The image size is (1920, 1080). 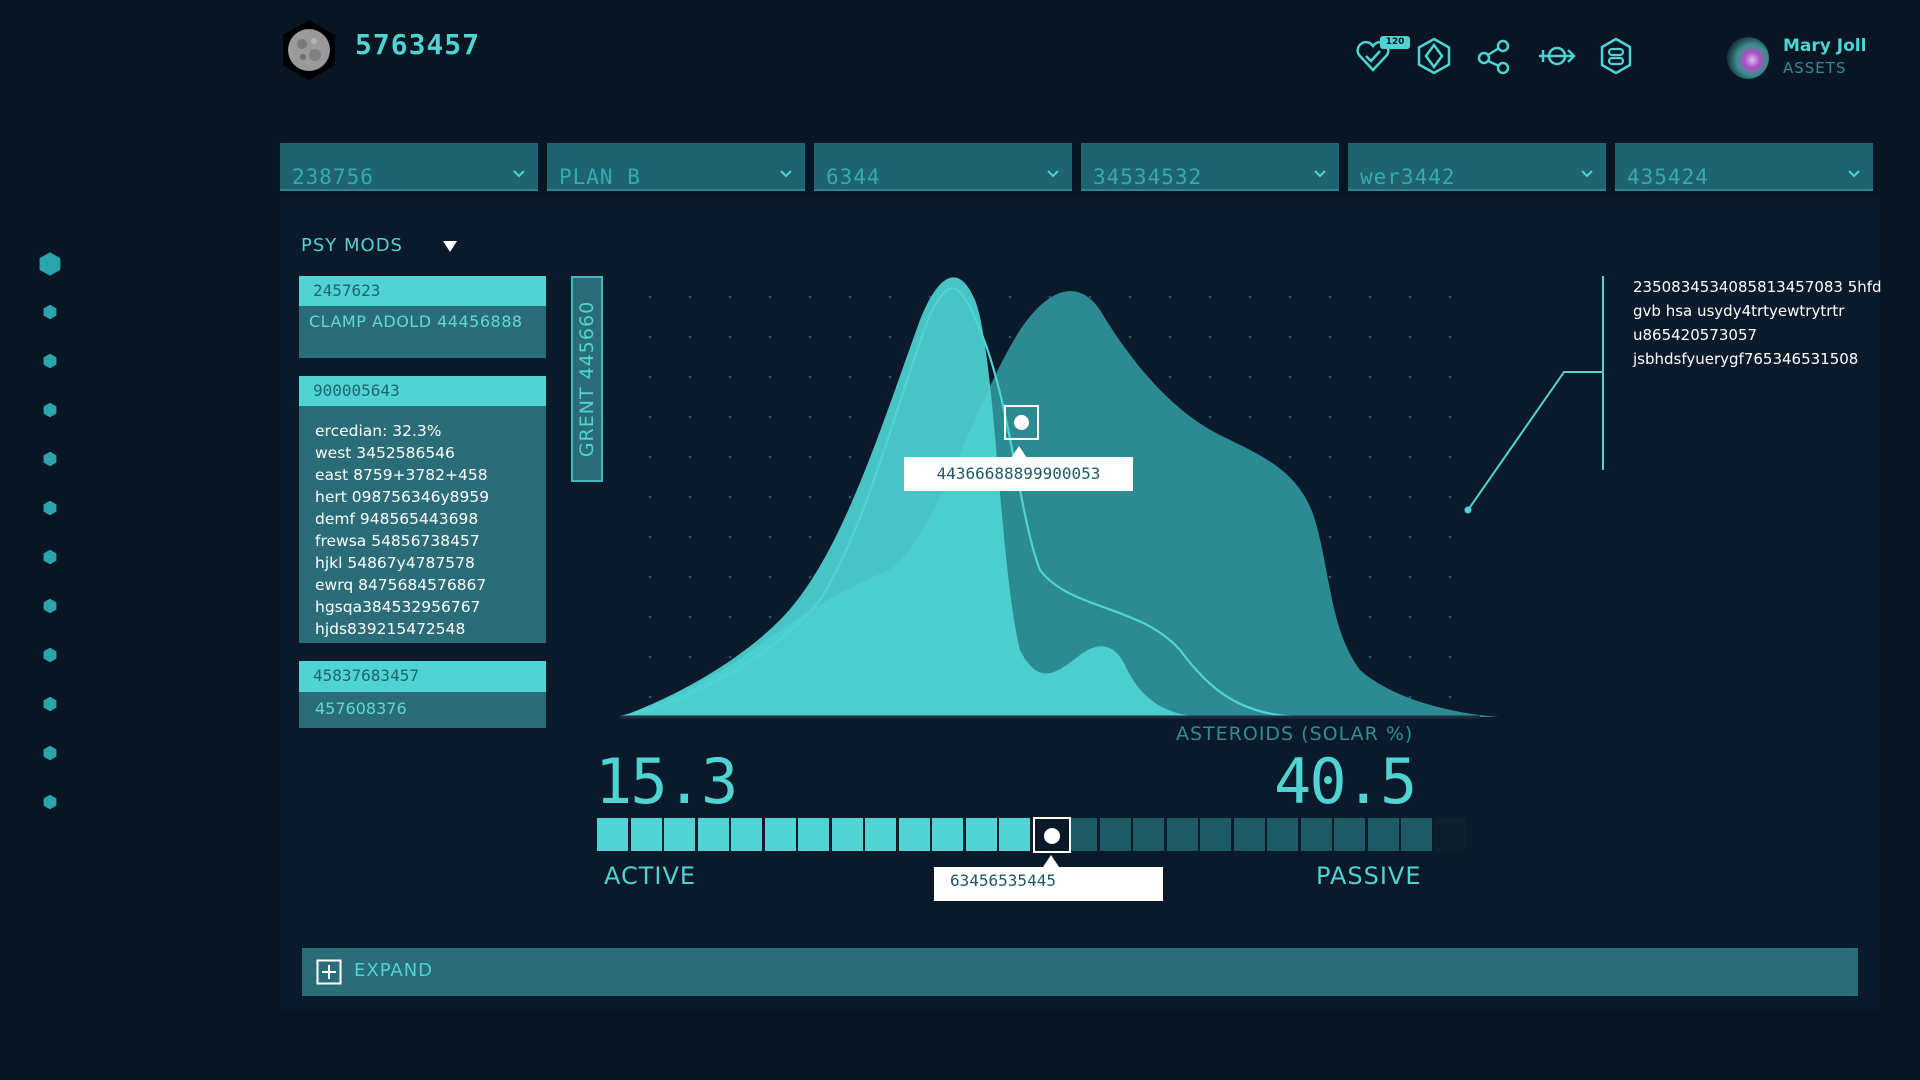 I want to click on mod-card-1-header: 2457623, so click(x=422, y=291).